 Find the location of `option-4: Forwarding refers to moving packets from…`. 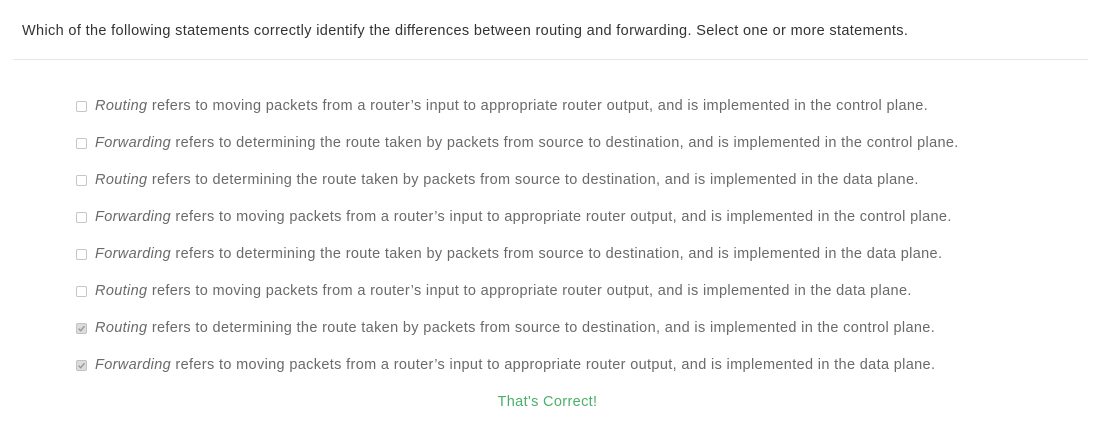

option-4: Forwarding refers to moving packets from… is located at coordinates (517, 225).